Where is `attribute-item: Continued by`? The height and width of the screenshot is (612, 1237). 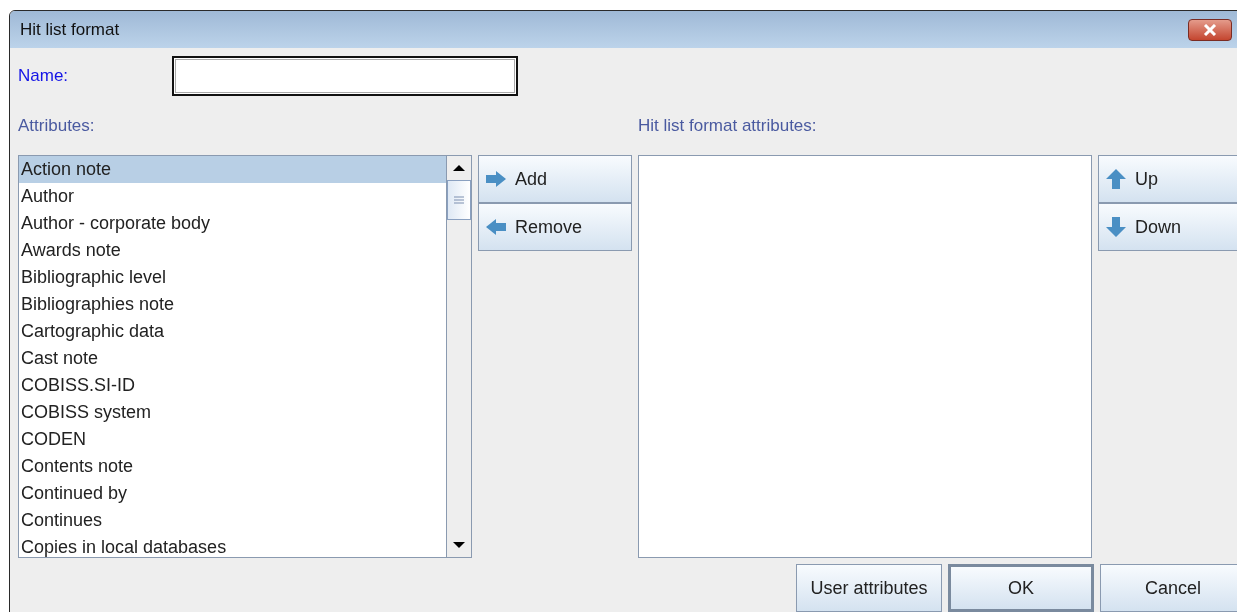
attribute-item: Continued by is located at coordinates (232, 493).